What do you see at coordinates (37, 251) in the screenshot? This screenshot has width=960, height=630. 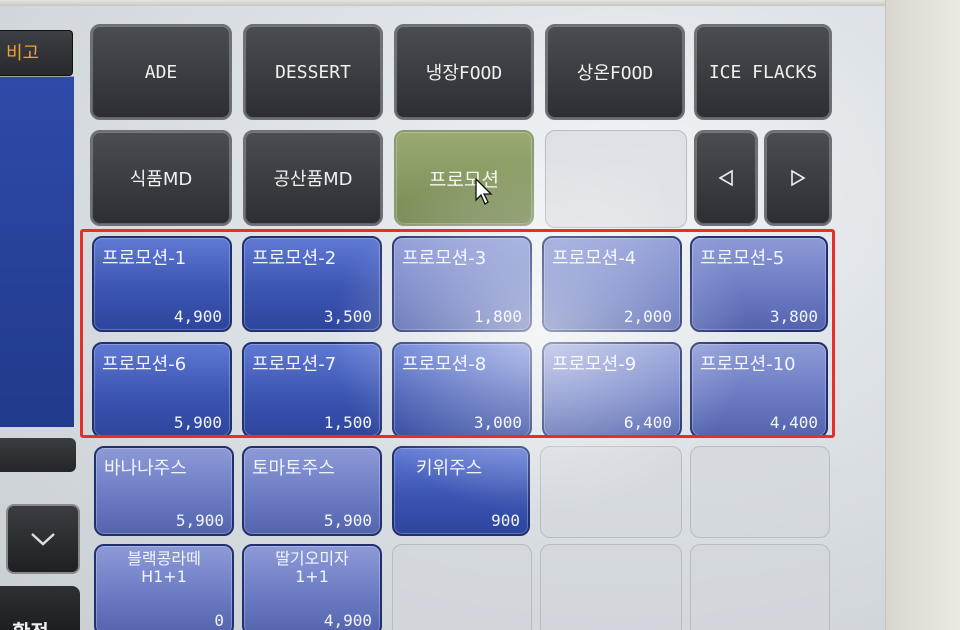 I see `order-list-panel` at bounding box center [37, 251].